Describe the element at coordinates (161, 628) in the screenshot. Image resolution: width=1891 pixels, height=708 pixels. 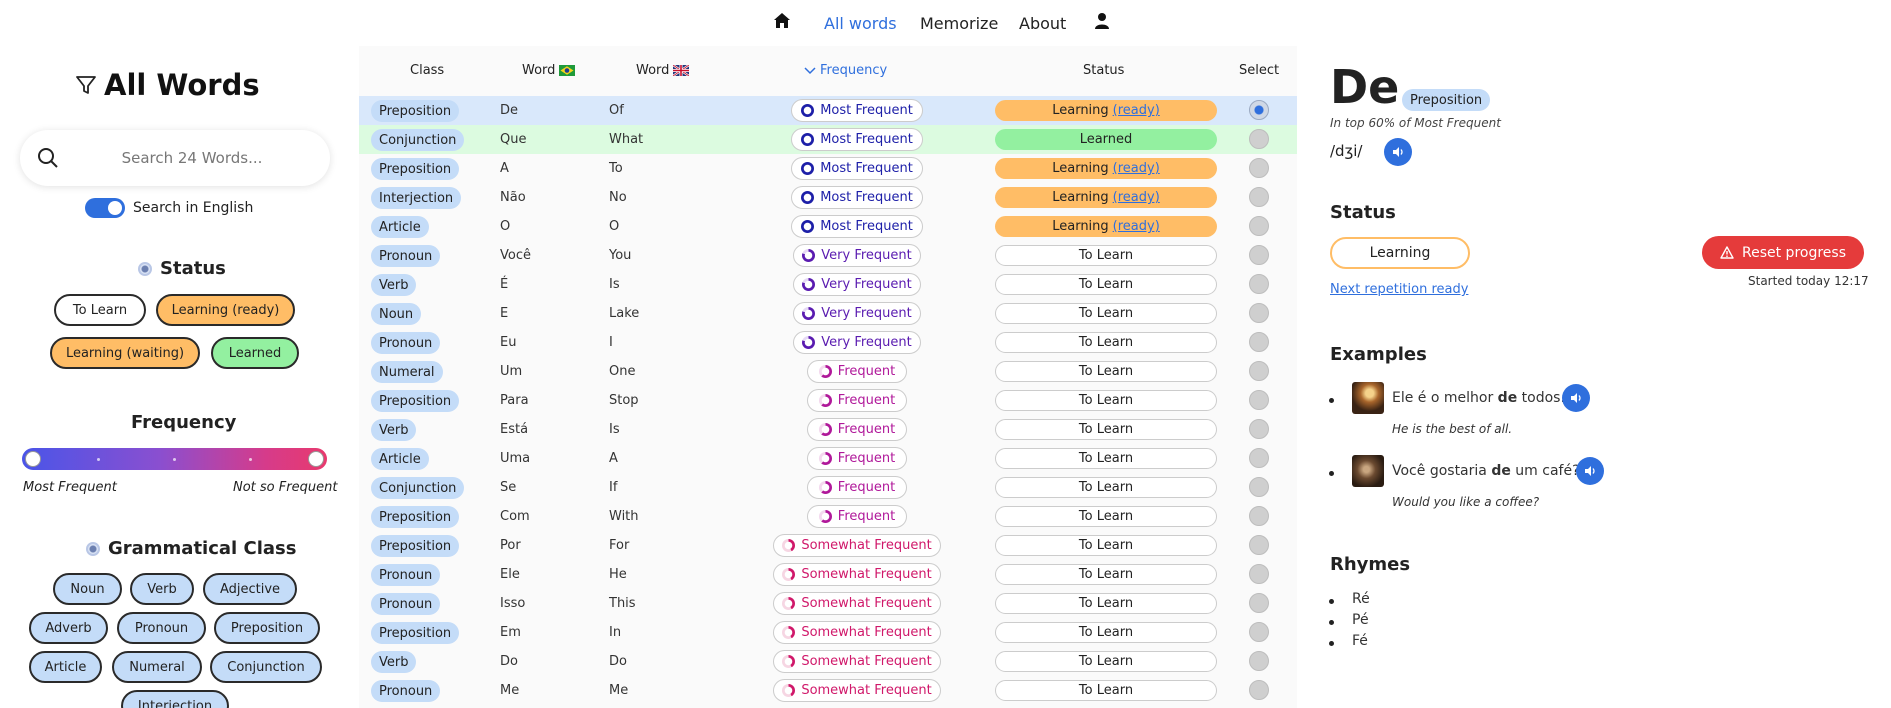
I see `class-pill-pronoun: Pronoun` at that location.